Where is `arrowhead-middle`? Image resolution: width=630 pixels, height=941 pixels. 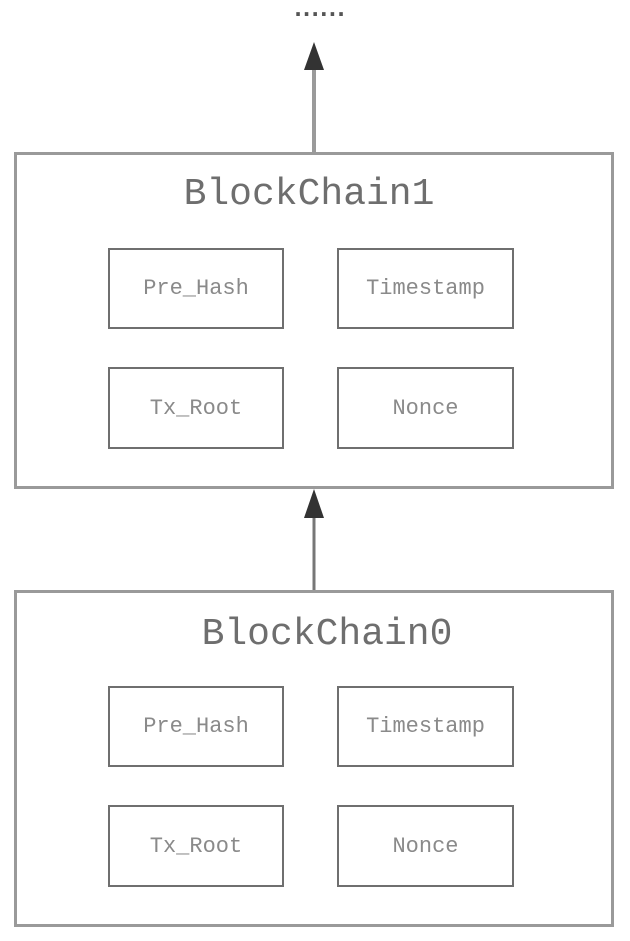
arrowhead-middle is located at coordinates (314, 503).